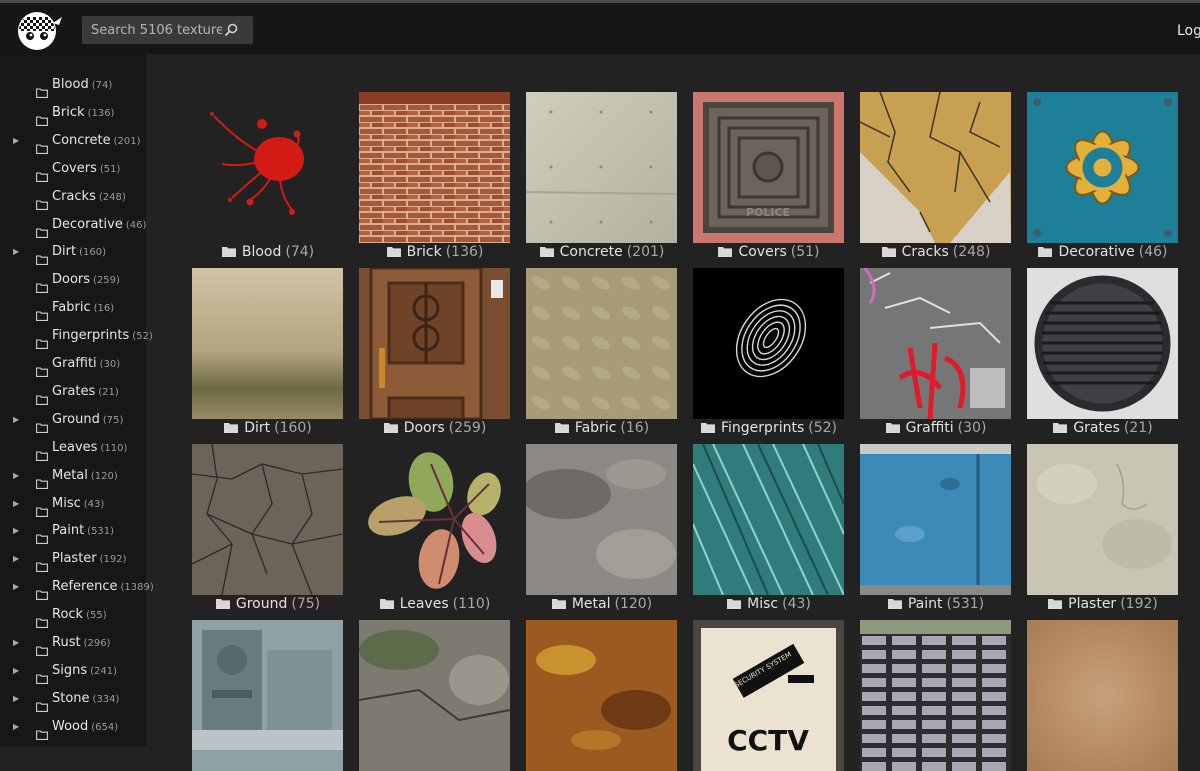 Image resolution: width=1200 pixels, height=771 pixels. Describe the element at coordinates (768, 695) in the screenshot. I see `tile-signs: SECURITY SYSTEM CCTV` at that location.